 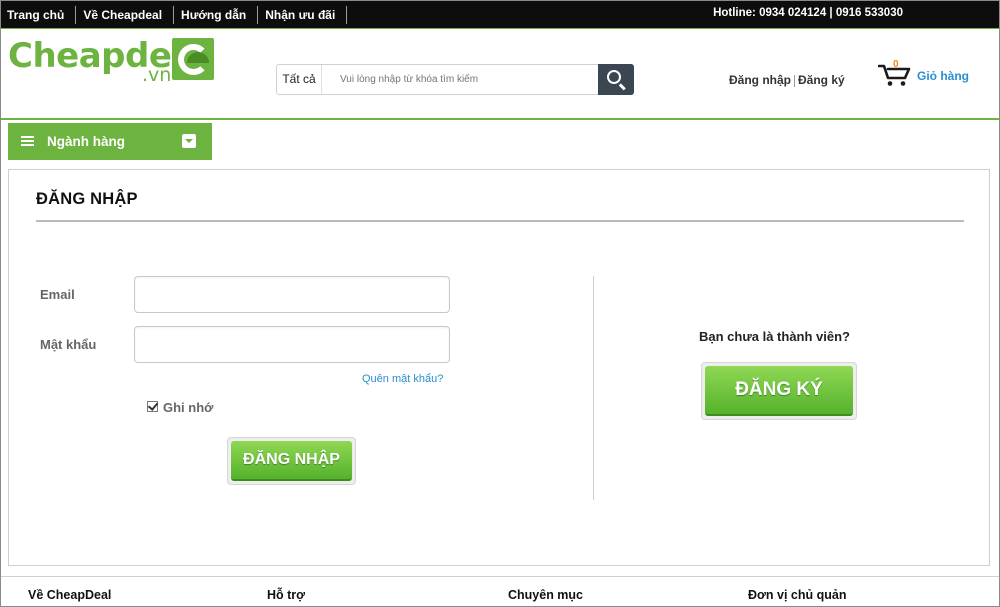 I want to click on cart-count-badge: 0, so click(x=896, y=64).